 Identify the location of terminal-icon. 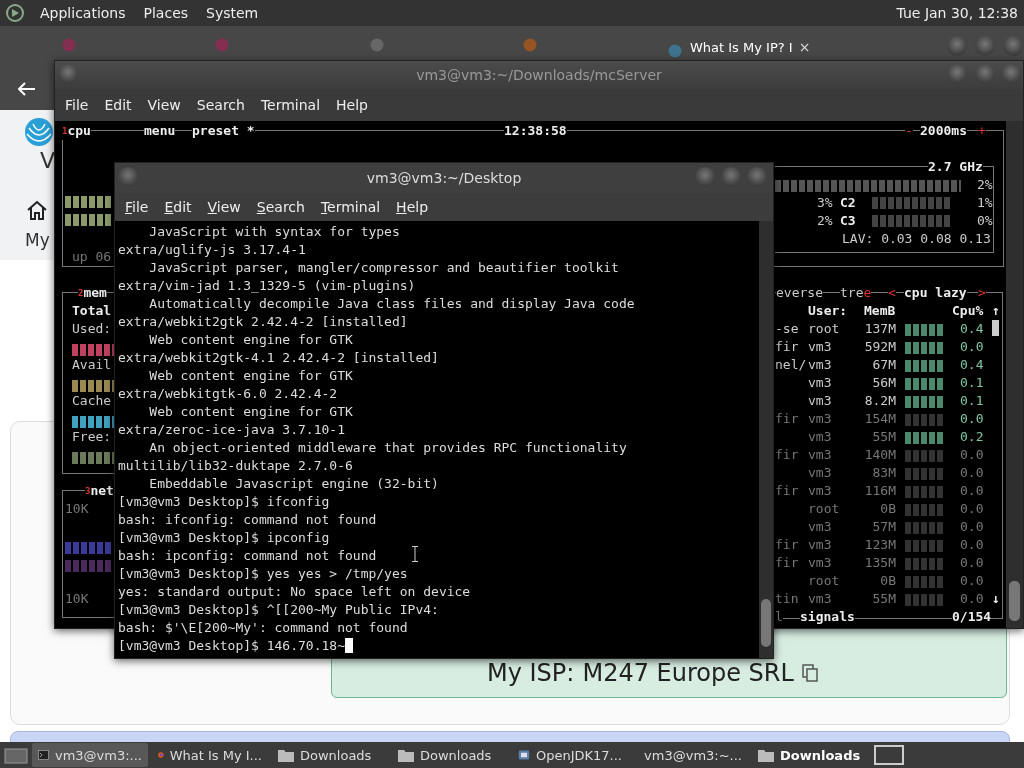
(43, 755).